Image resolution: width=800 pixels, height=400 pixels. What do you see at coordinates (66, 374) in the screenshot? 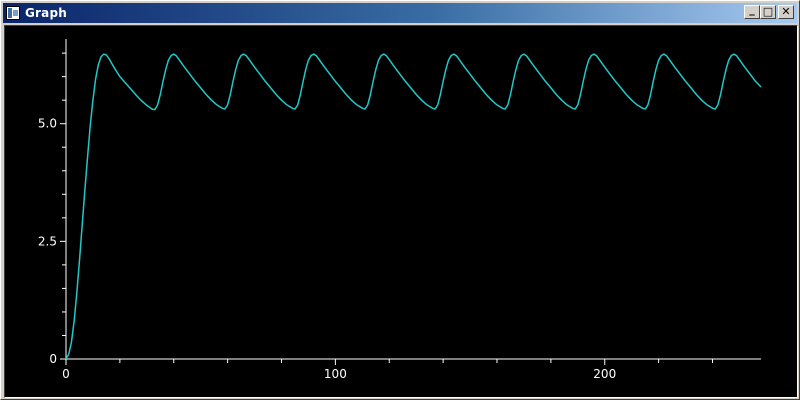
I see `x-tick-label: 0` at bounding box center [66, 374].